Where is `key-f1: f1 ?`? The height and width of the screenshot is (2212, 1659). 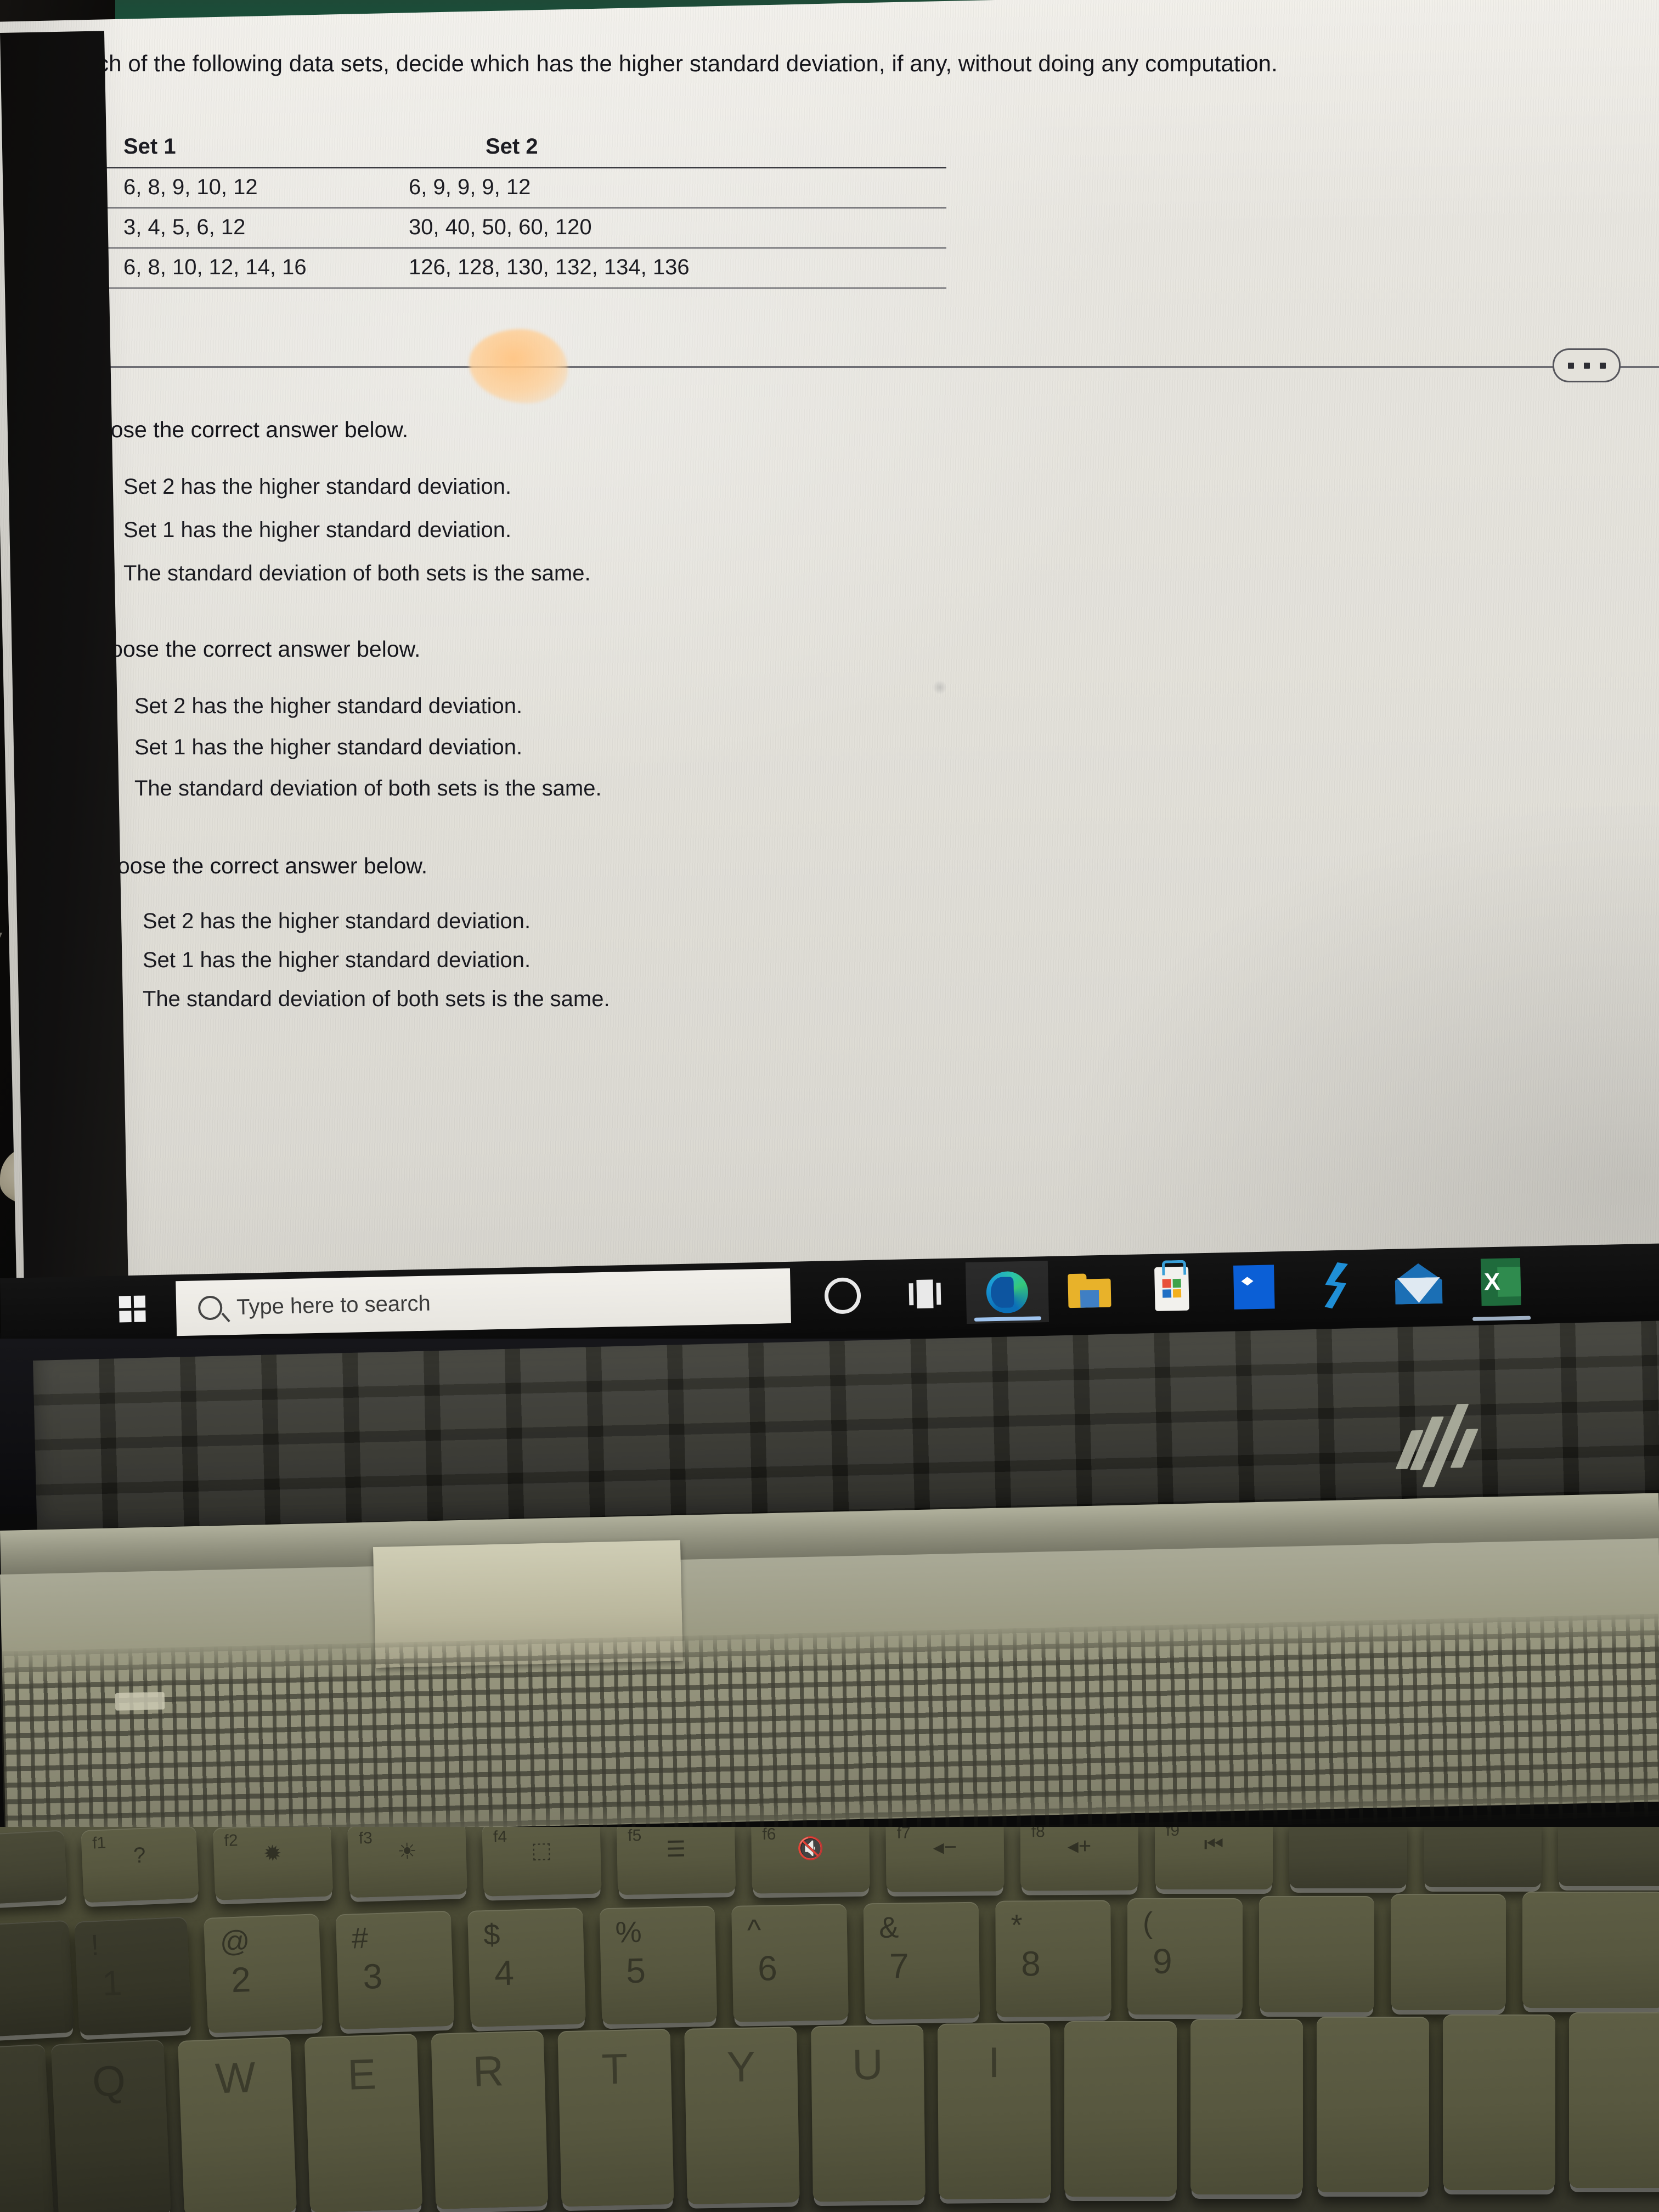 key-f1: f1 ? is located at coordinates (140, 1865).